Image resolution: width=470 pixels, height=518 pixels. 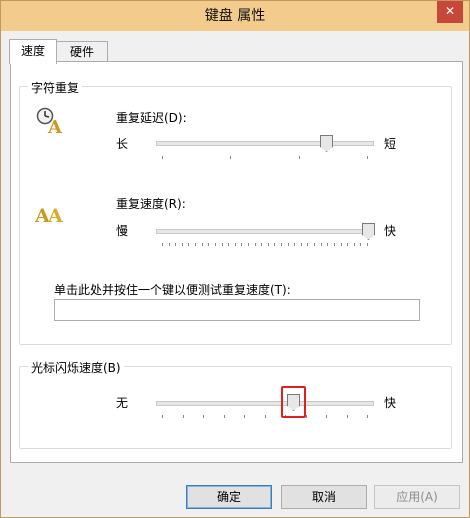 I want to click on repeat-rate-slider-ticks, so click(x=265, y=245).